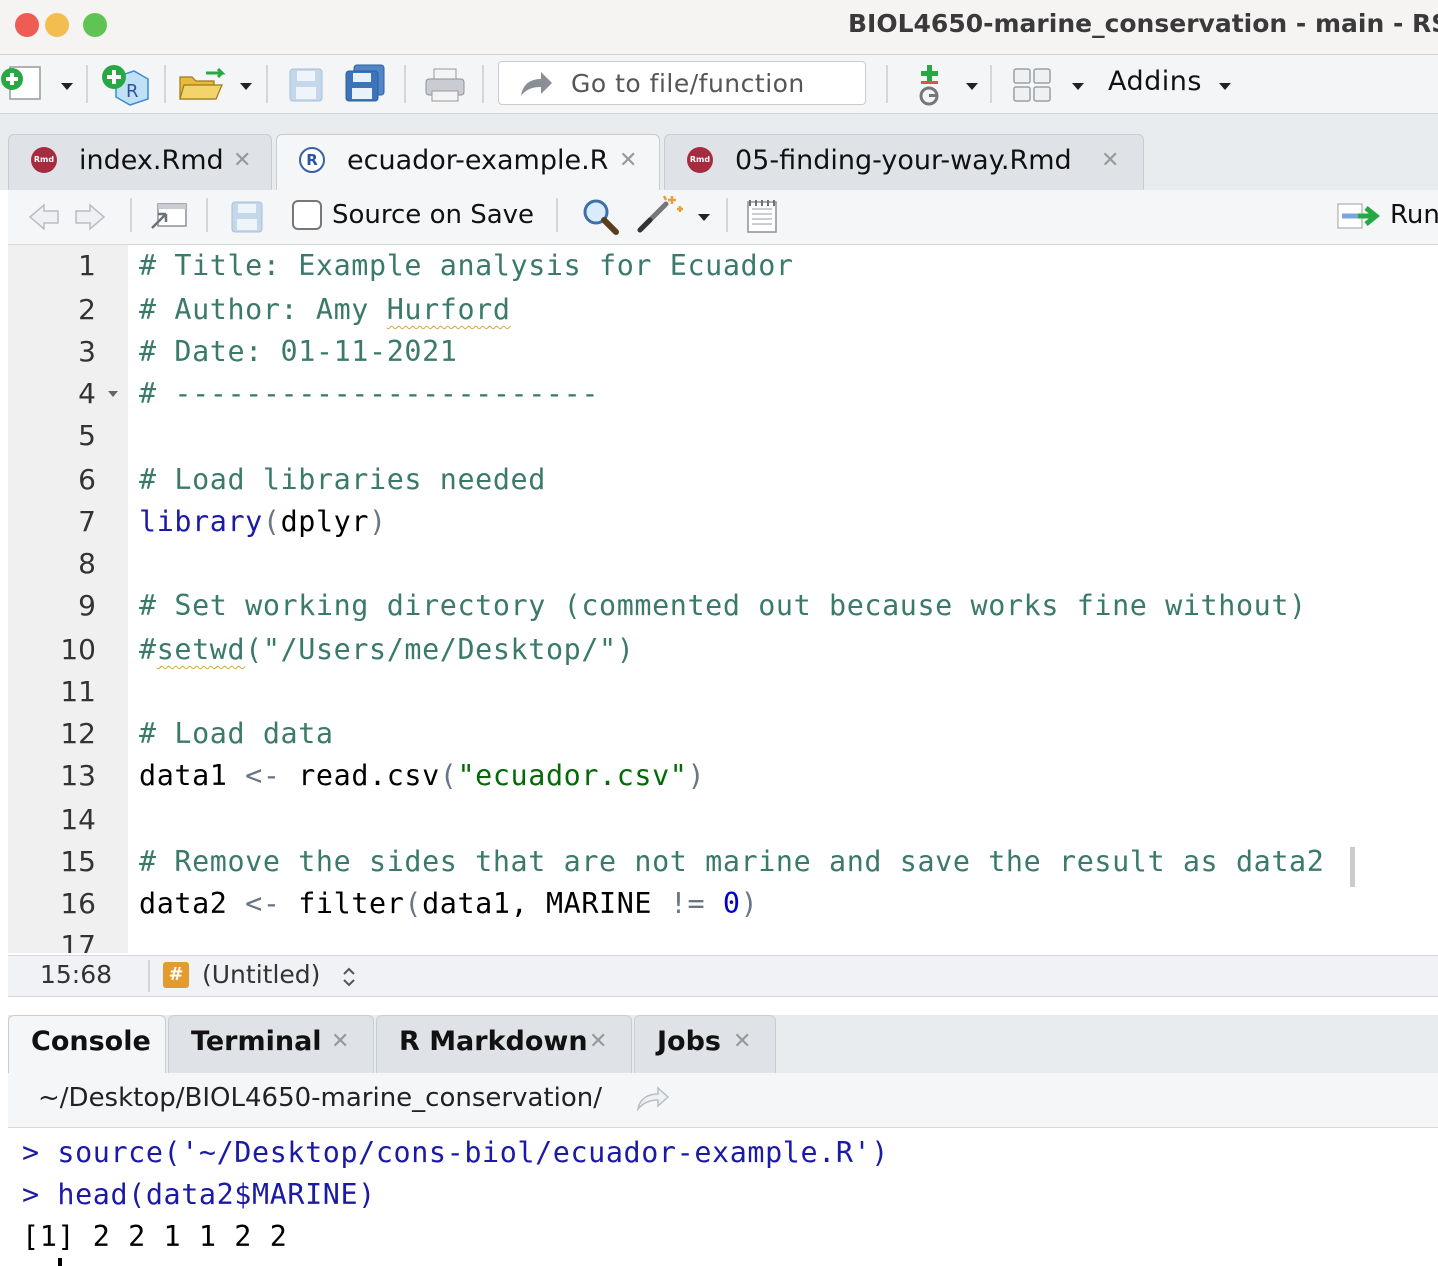  What do you see at coordinates (468, 162) in the screenshot?
I see `tab-ecuador-example-r: R ecuador-example.R ✕` at bounding box center [468, 162].